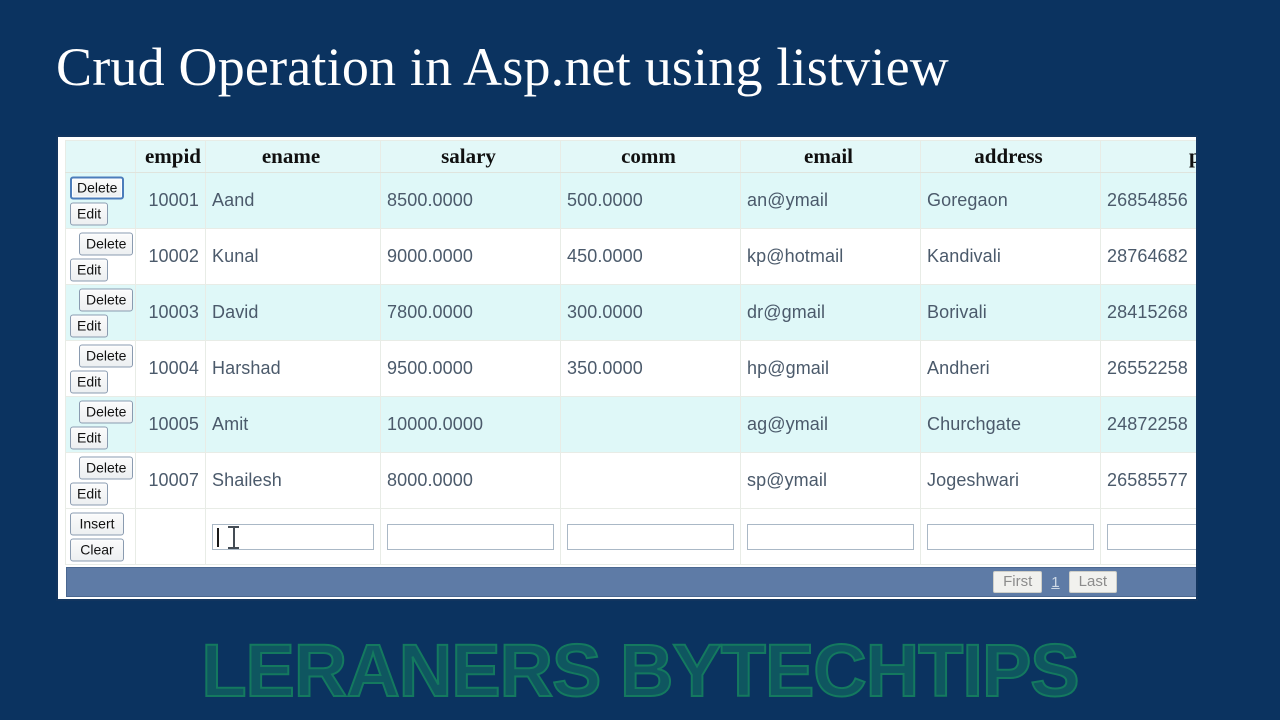 This screenshot has width=1280, height=720. Describe the element at coordinates (830, 200) in the screenshot. I see `cell-email: an@ymail` at that location.